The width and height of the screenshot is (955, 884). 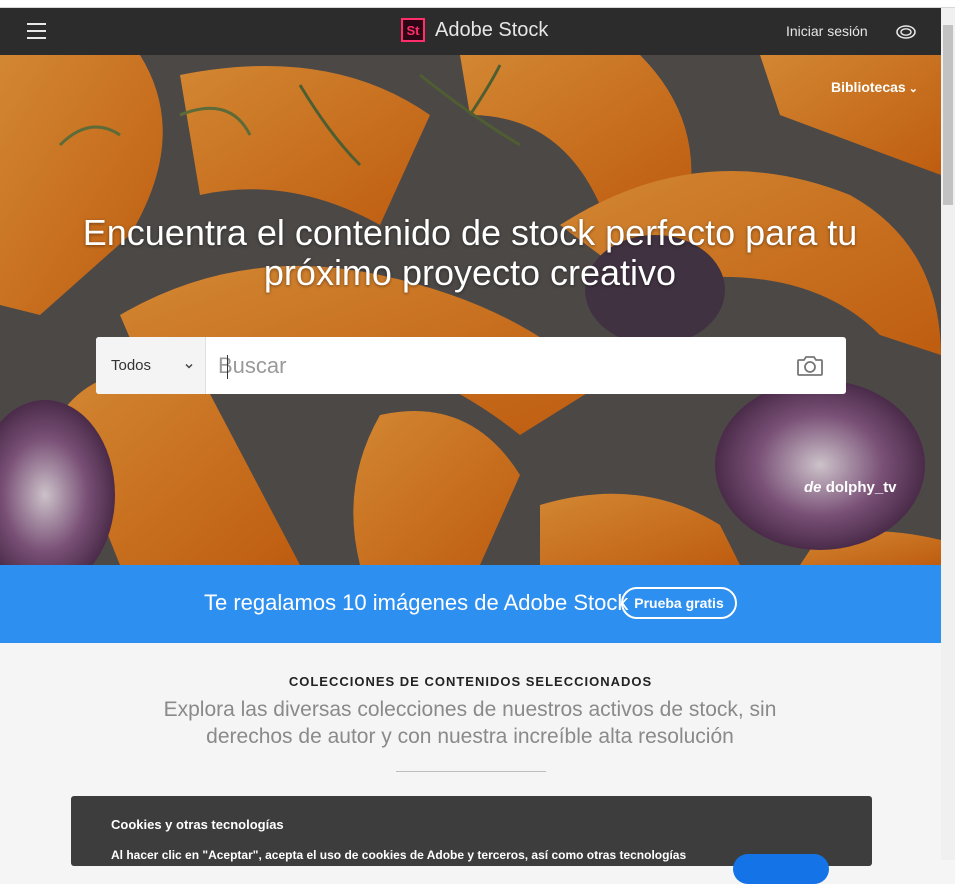 What do you see at coordinates (492, 29) in the screenshot?
I see `logo-text: Adobe Stock` at bounding box center [492, 29].